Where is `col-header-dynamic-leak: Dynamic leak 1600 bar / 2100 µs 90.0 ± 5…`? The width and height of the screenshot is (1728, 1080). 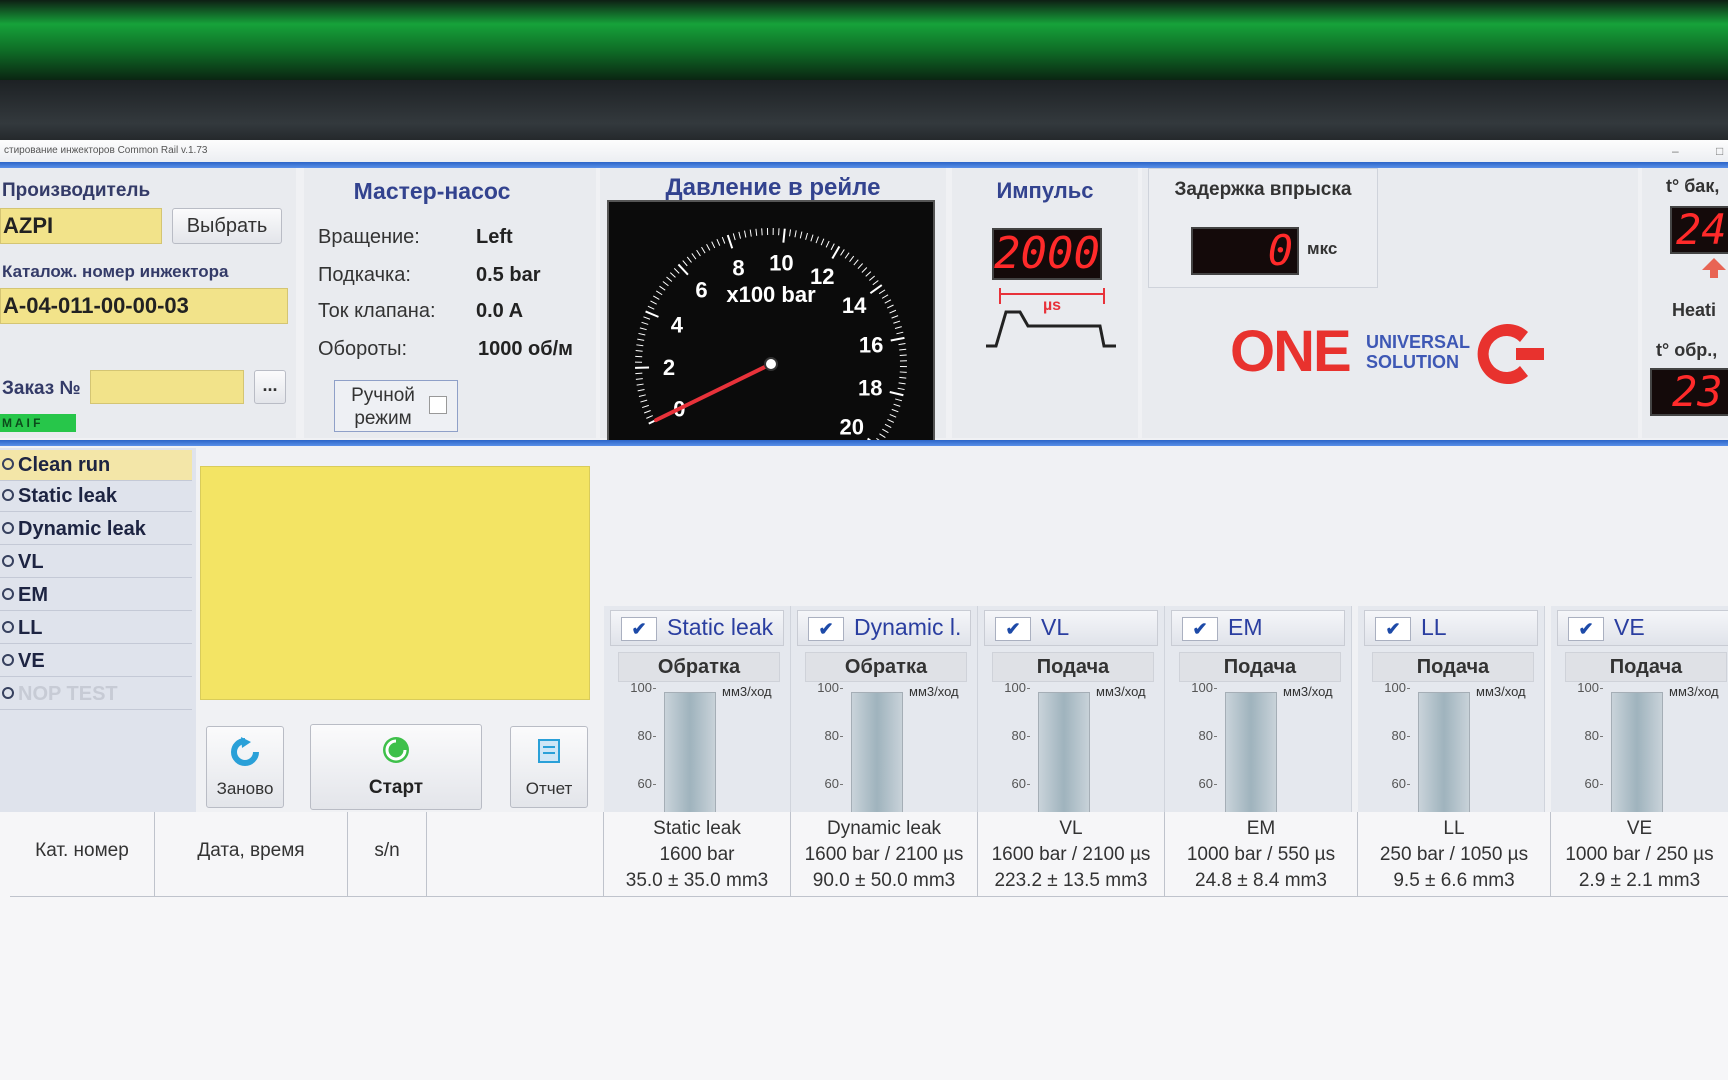
col-header-dynamic-leak: Dynamic leak 1600 bar / 2100 µs 90.0 ± 5… is located at coordinates (884, 854).